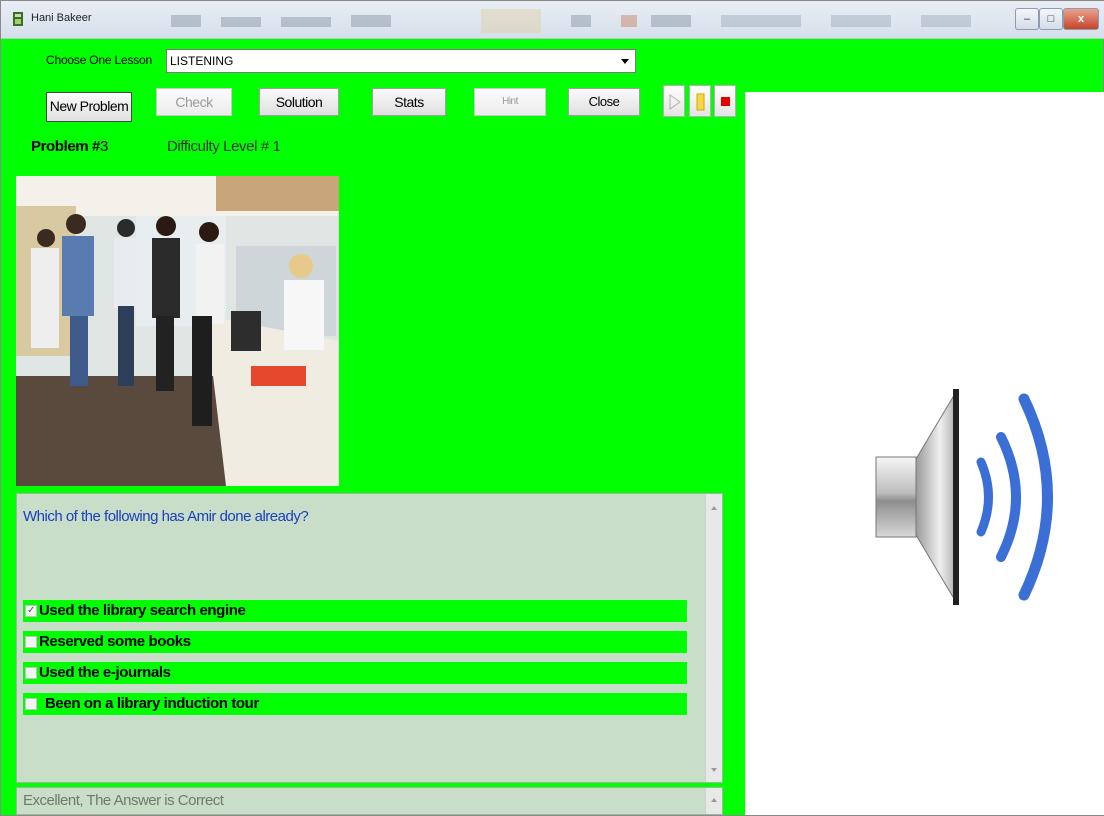 The image size is (1104, 816). I want to click on hint-button: Hint, so click(510, 102).